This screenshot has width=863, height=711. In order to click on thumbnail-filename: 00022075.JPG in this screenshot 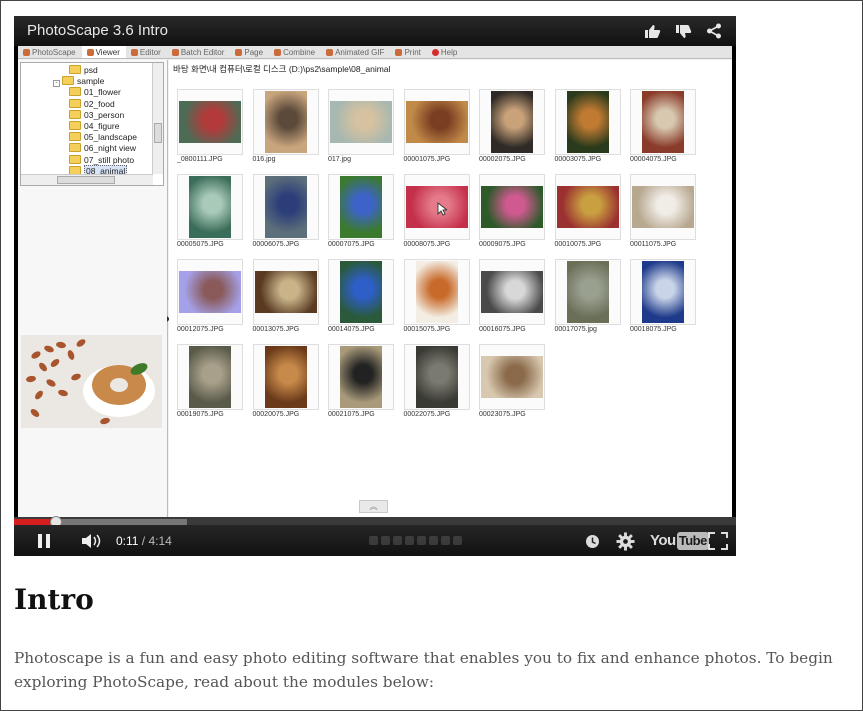, I will do `click(427, 414)`.